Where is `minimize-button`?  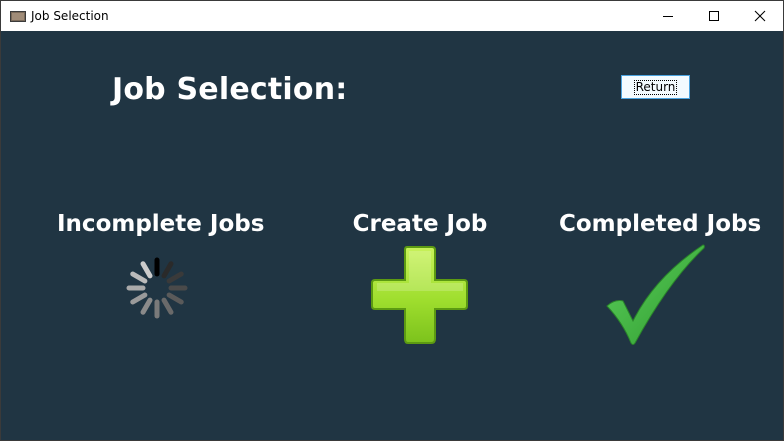 minimize-button is located at coordinates (668, 16).